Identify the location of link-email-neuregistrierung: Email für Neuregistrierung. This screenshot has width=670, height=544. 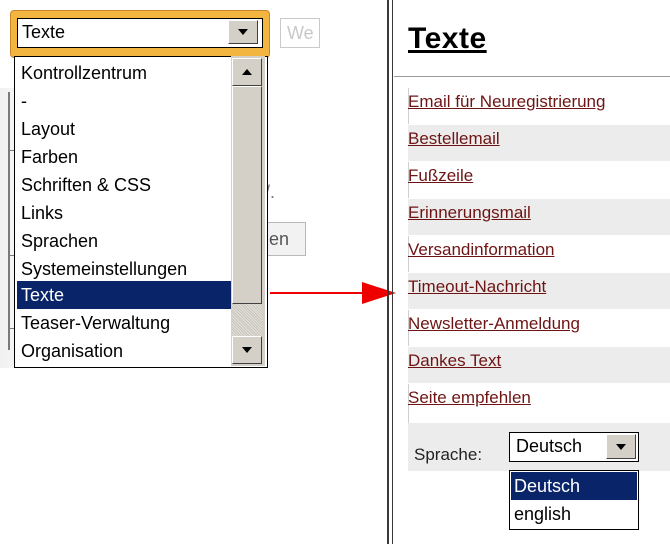
(506, 102).